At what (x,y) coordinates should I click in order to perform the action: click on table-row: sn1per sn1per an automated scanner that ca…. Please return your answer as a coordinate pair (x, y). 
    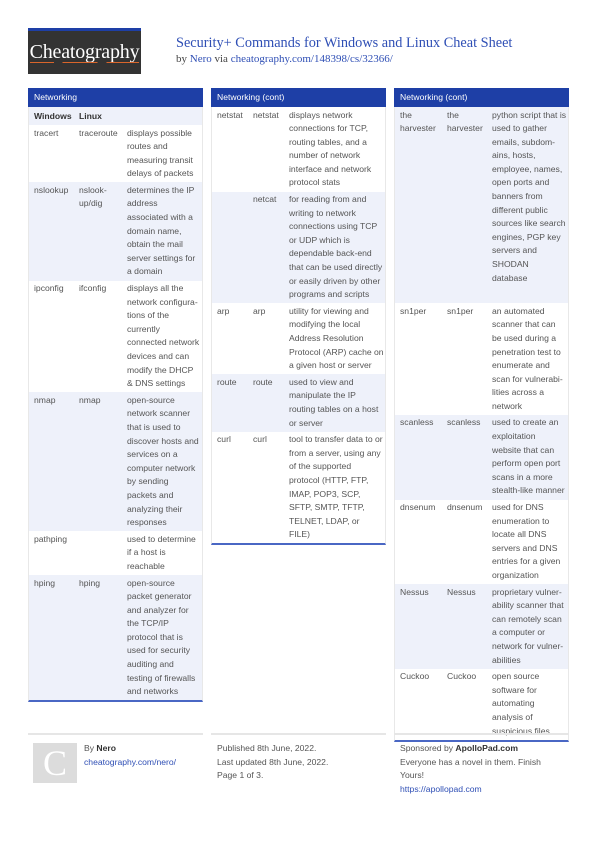
    Looking at the image, I should click on (481, 359).